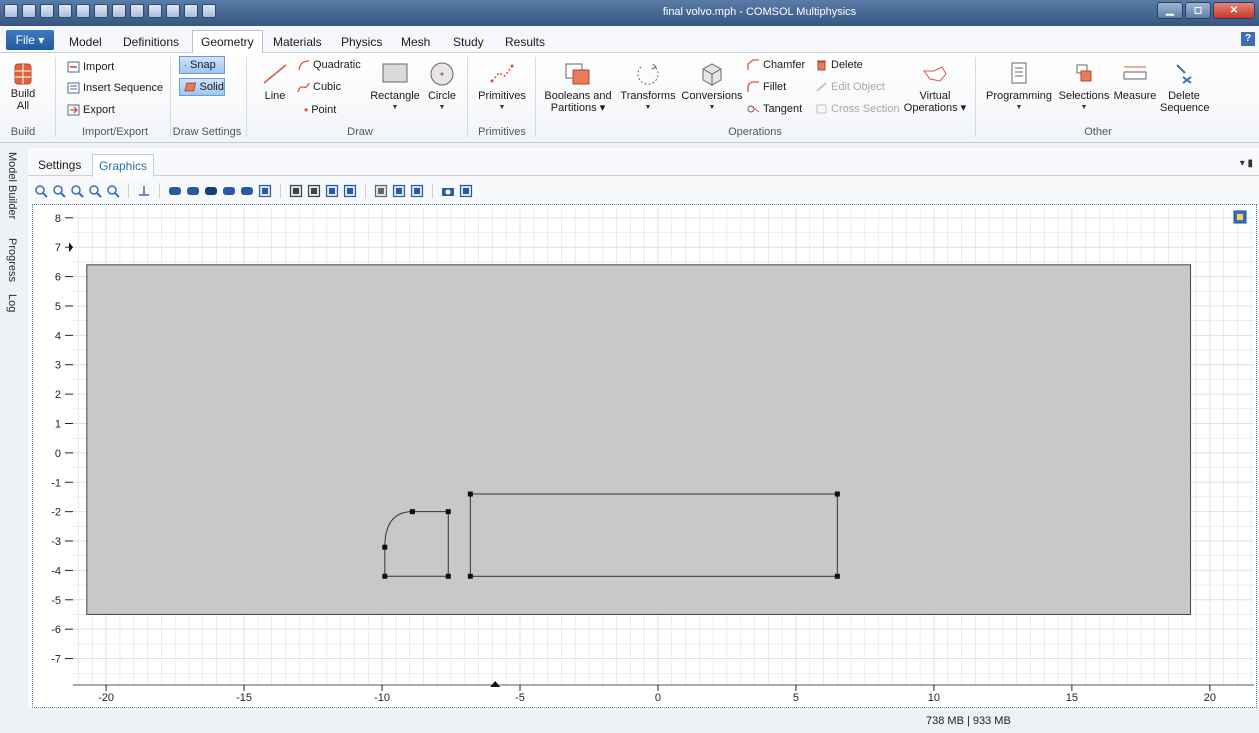 The height and width of the screenshot is (733, 1259). I want to click on insert-sequence-button: Insert Sequence, so click(115, 88).